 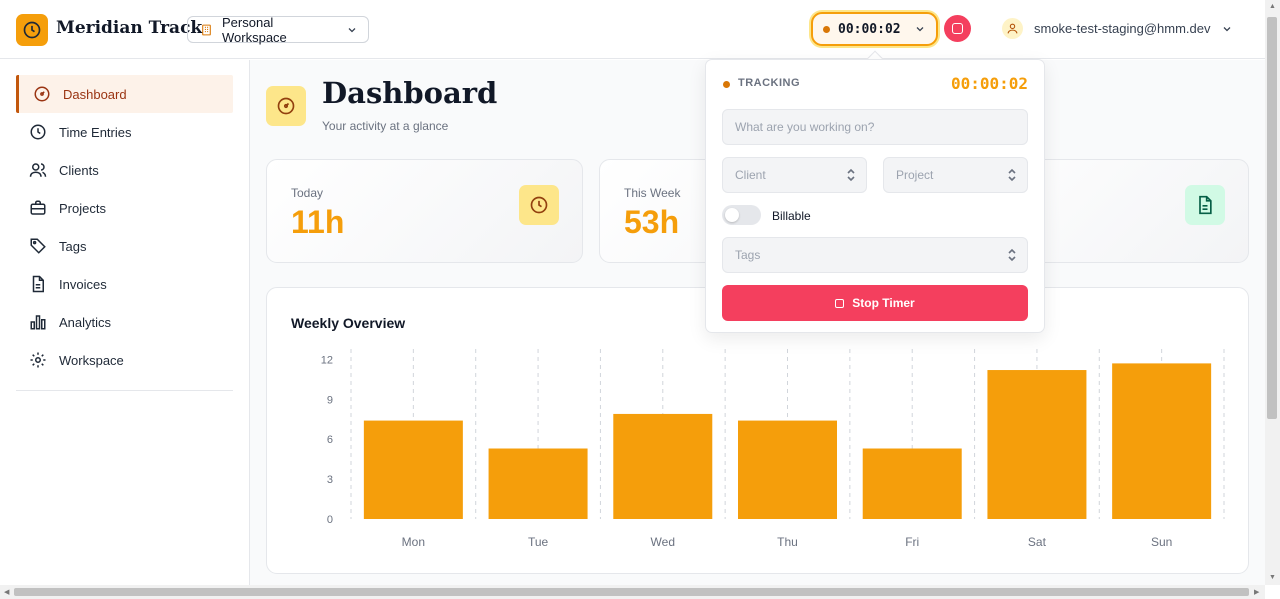 I want to click on user-icon, so click(x=1012, y=28).